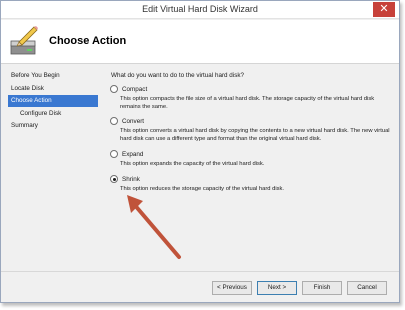 The image size is (405, 310). Describe the element at coordinates (133, 121) in the screenshot. I see `convert-label: Convert` at that location.